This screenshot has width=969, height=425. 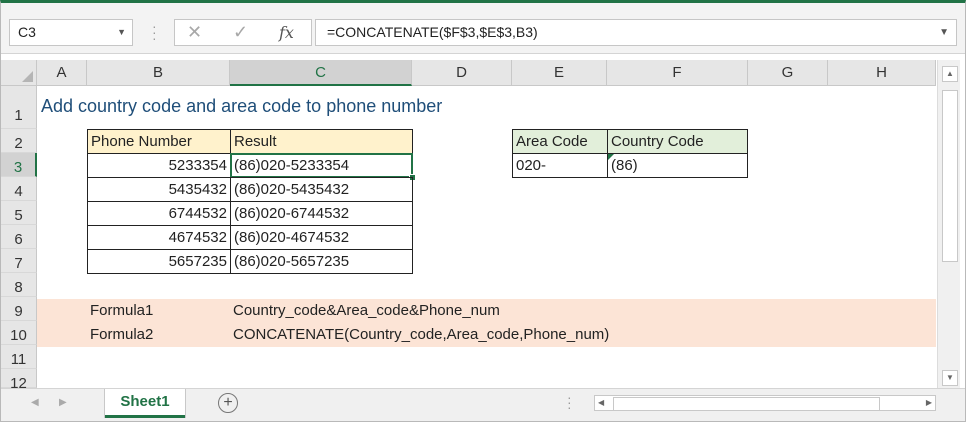 I want to click on enter-icon: ✓, so click(x=240, y=32).